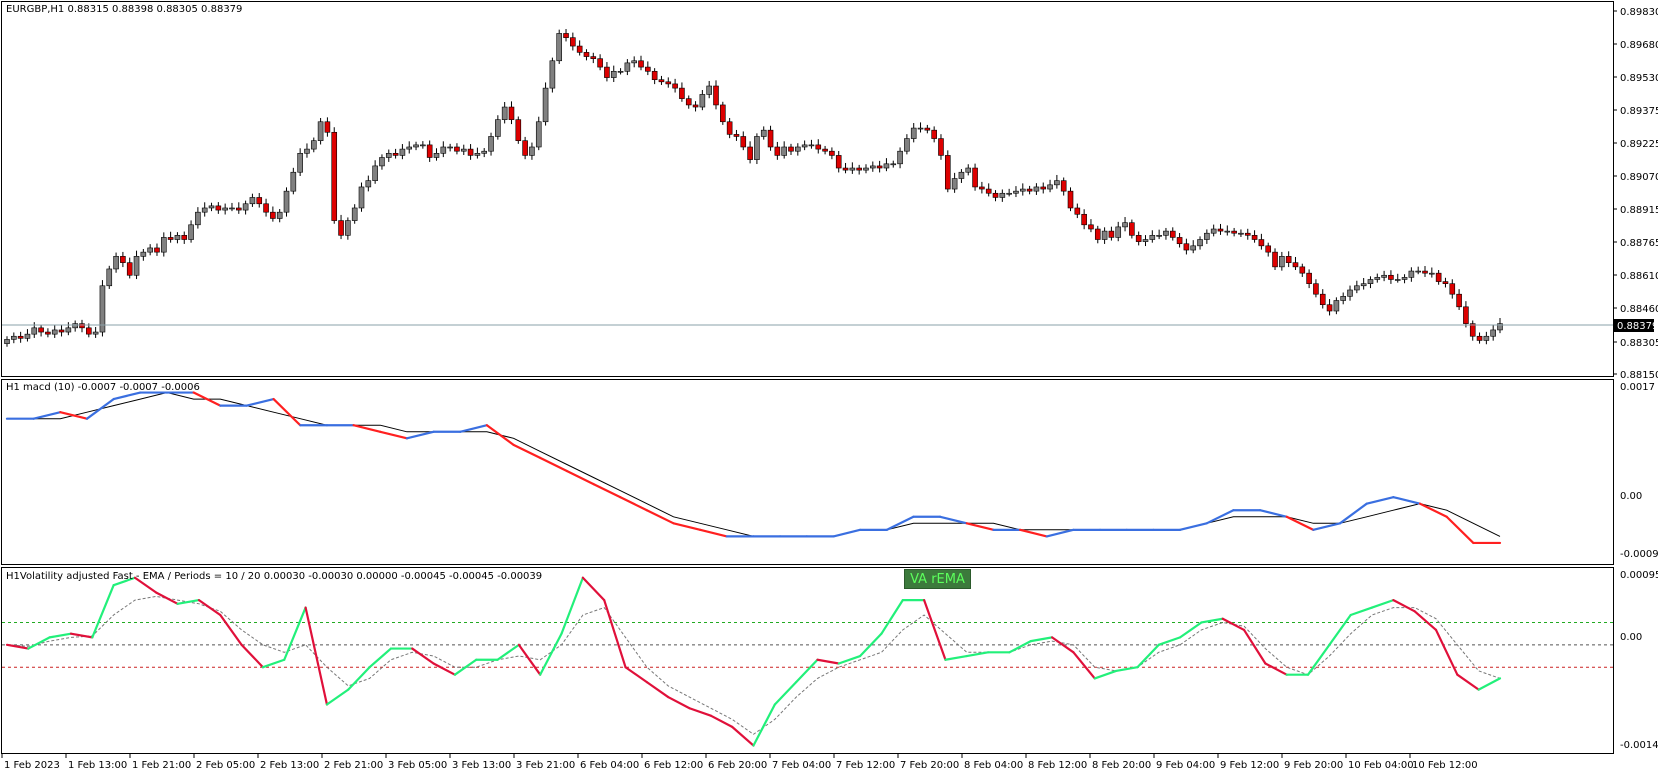 This screenshot has height=774, width=1658. Describe the element at coordinates (937, 579) in the screenshot. I see `va-rema-button: VA rEMA` at that location.